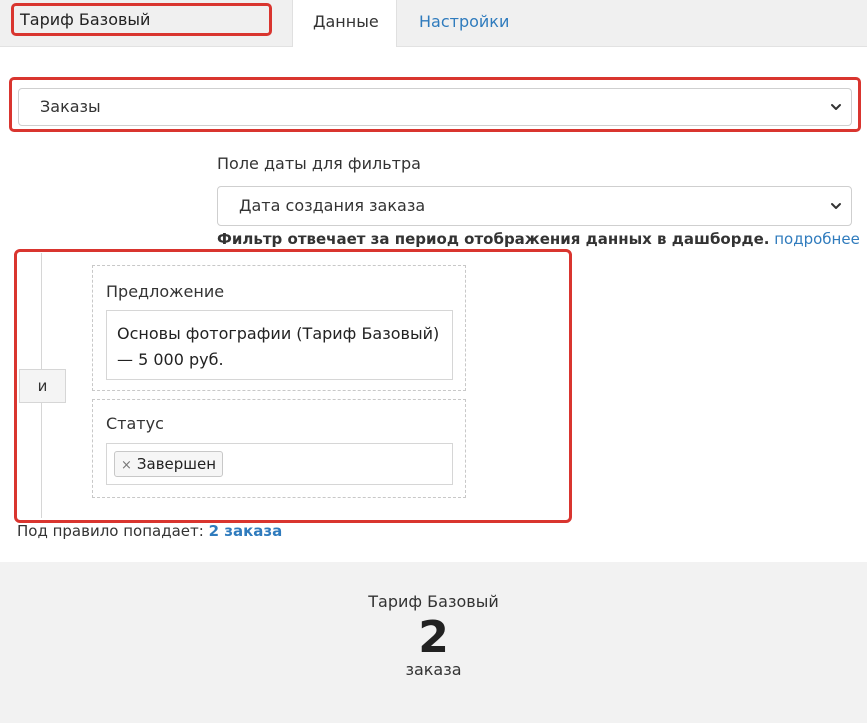 The image size is (867, 723). What do you see at coordinates (433, 669) in the screenshot?
I see `summary-unit: заказа` at bounding box center [433, 669].